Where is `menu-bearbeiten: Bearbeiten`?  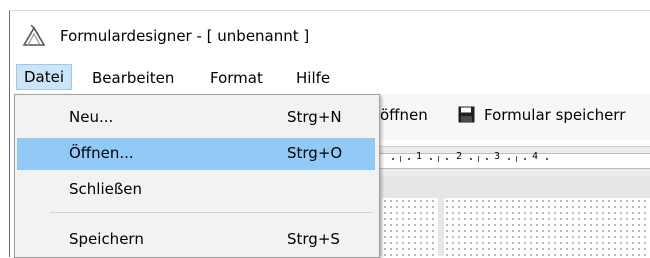 menu-bearbeiten: Bearbeiten is located at coordinates (133, 78).